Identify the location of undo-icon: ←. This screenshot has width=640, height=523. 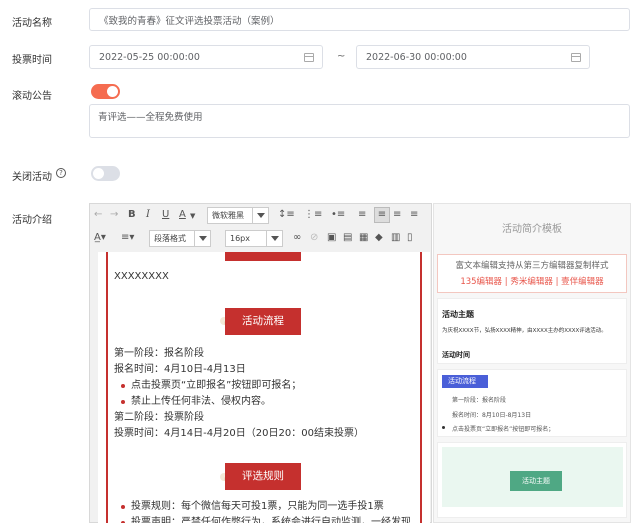
(98, 215).